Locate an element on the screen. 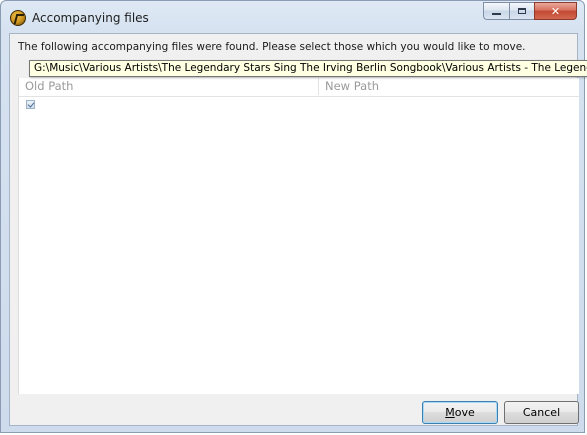 The width and height of the screenshot is (587, 435). column-divider is located at coordinates (318, 86).